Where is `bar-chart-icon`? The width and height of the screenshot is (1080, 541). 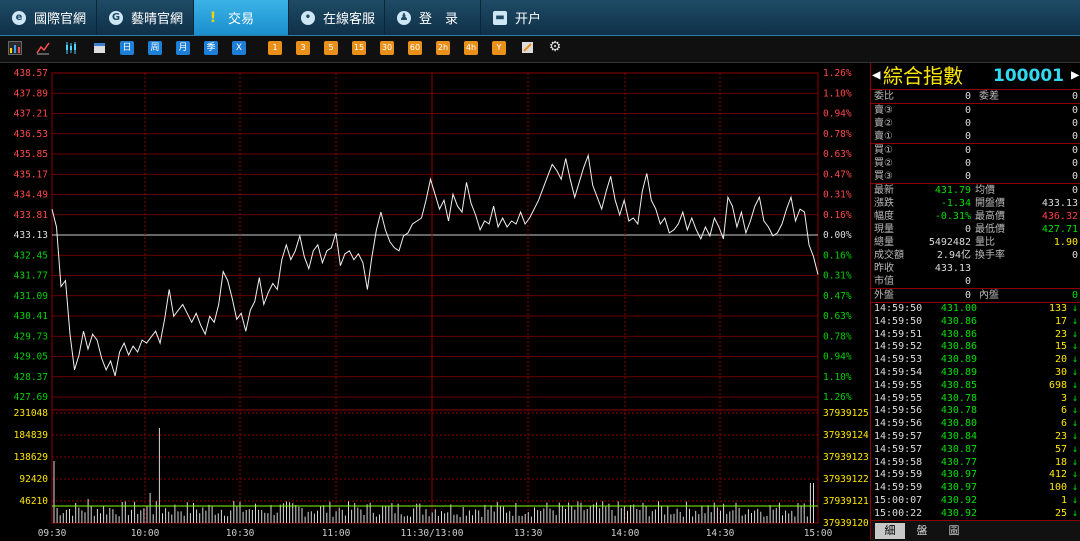 bar-chart-icon is located at coordinates (15, 48).